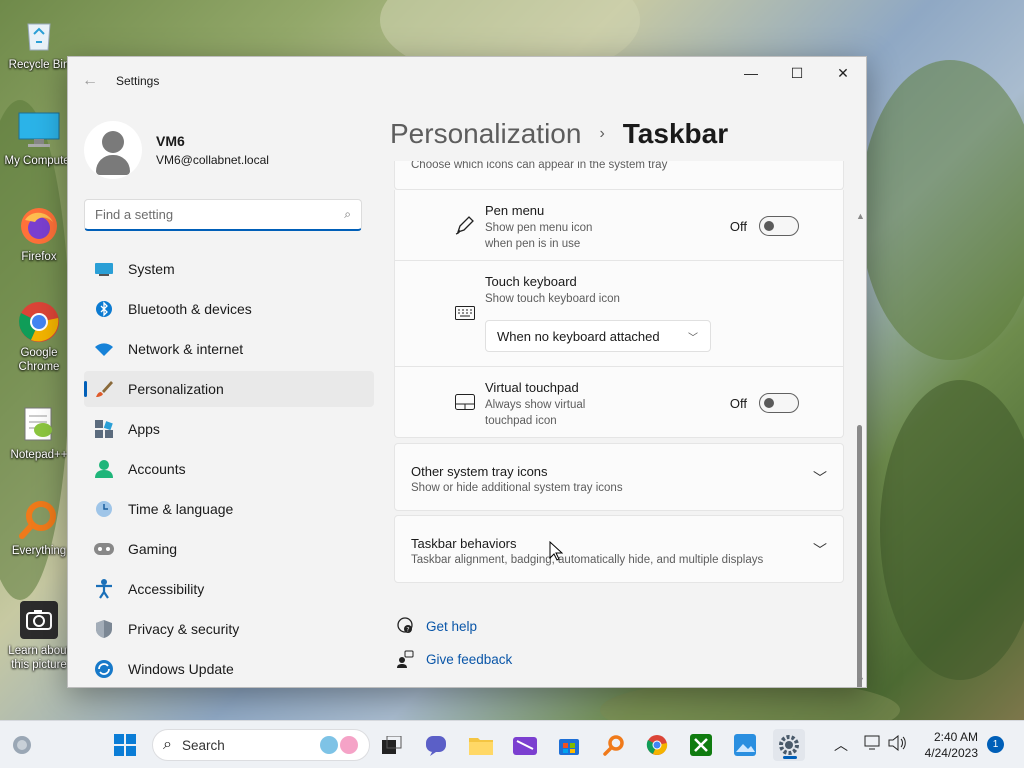  Describe the element at coordinates (535, 405) in the screenshot. I see `virtual-touchpad-description-1: Always show virtual` at that location.